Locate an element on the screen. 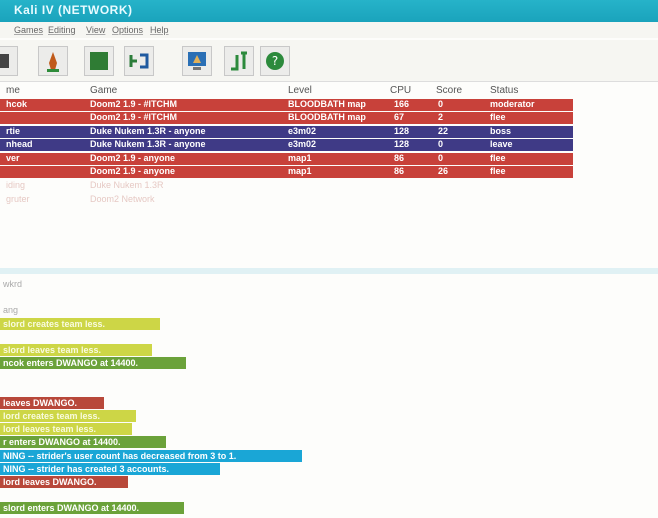 This screenshot has height=518, width=658. table-row: gruter Doom2 Network is located at coordinates (329, 200).